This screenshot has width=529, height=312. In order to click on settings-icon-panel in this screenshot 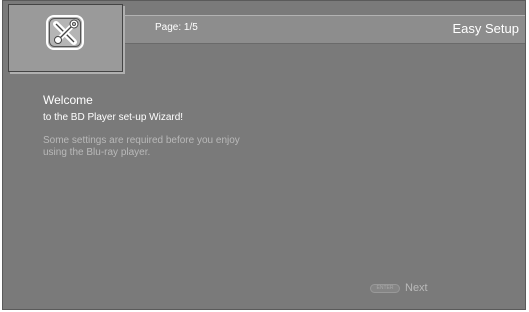, I will do `click(65, 38)`.